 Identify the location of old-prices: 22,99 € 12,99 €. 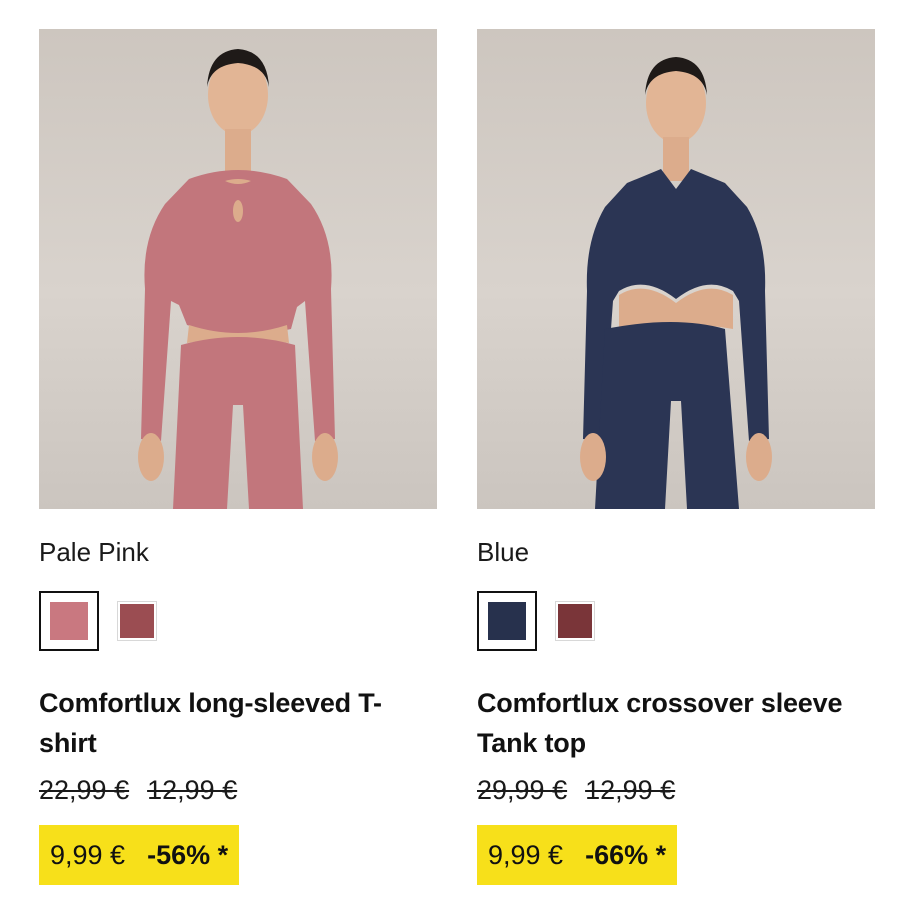
(238, 790).